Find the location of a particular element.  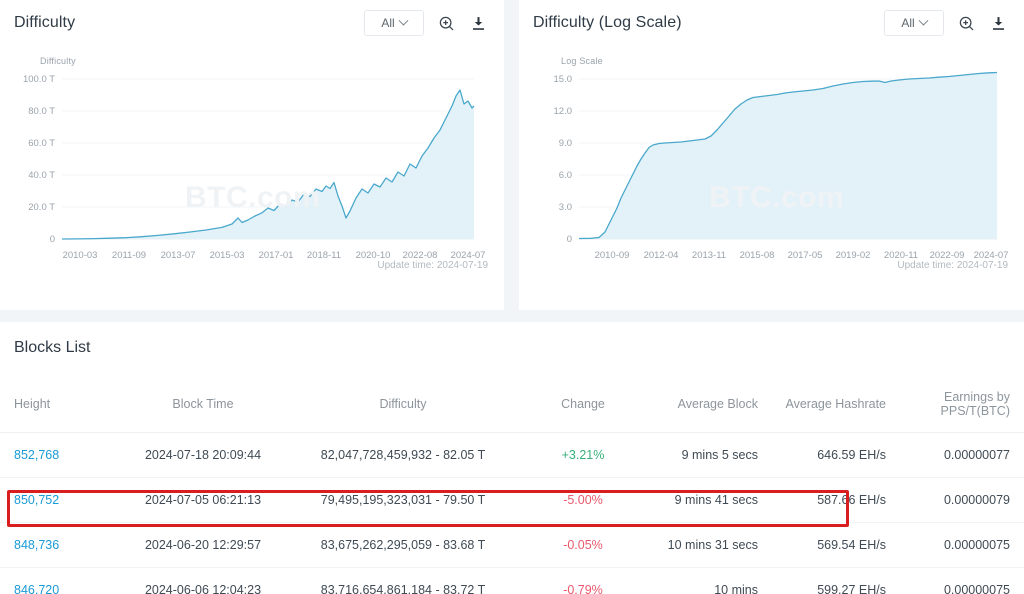

svg-text: 2015-03 is located at coordinates (227, 255).